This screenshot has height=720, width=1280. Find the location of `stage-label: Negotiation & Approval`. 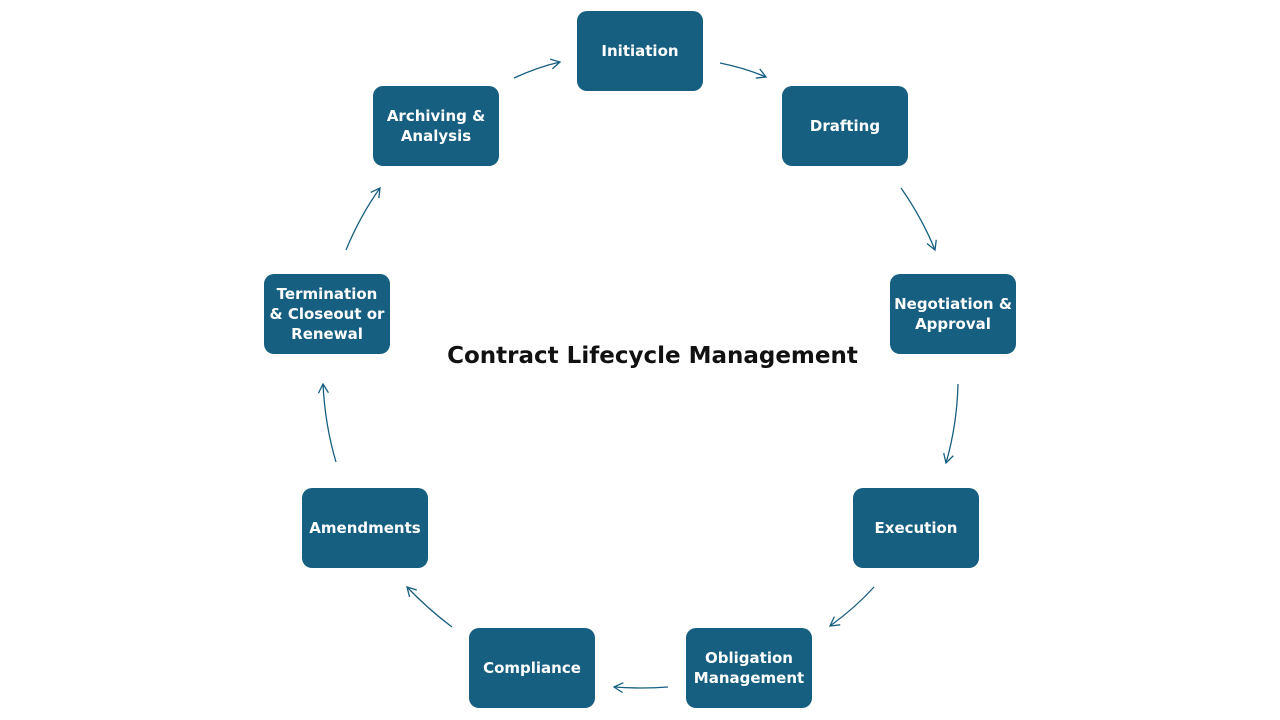

stage-label: Negotiation & Approval is located at coordinates (953, 314).